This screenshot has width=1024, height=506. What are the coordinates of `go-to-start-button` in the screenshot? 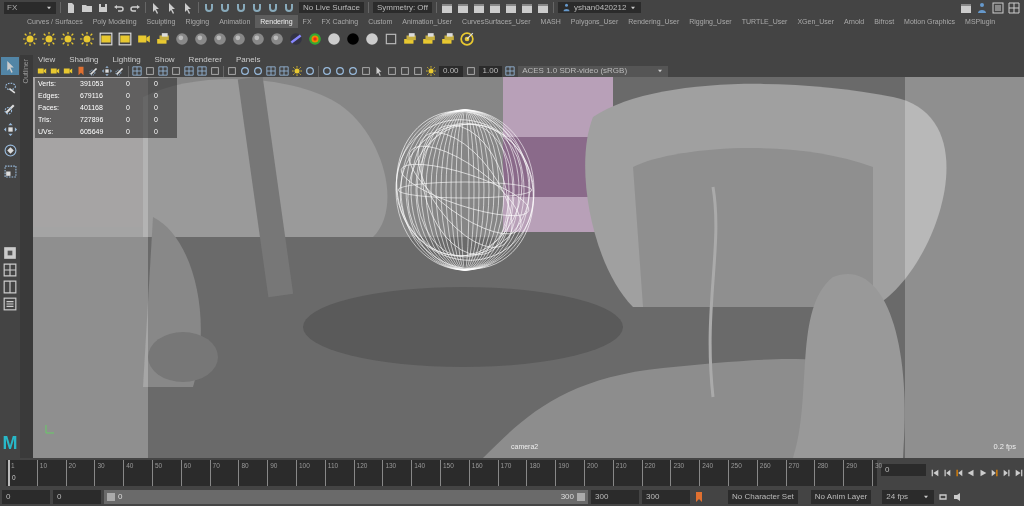 It's located at (935, 473).